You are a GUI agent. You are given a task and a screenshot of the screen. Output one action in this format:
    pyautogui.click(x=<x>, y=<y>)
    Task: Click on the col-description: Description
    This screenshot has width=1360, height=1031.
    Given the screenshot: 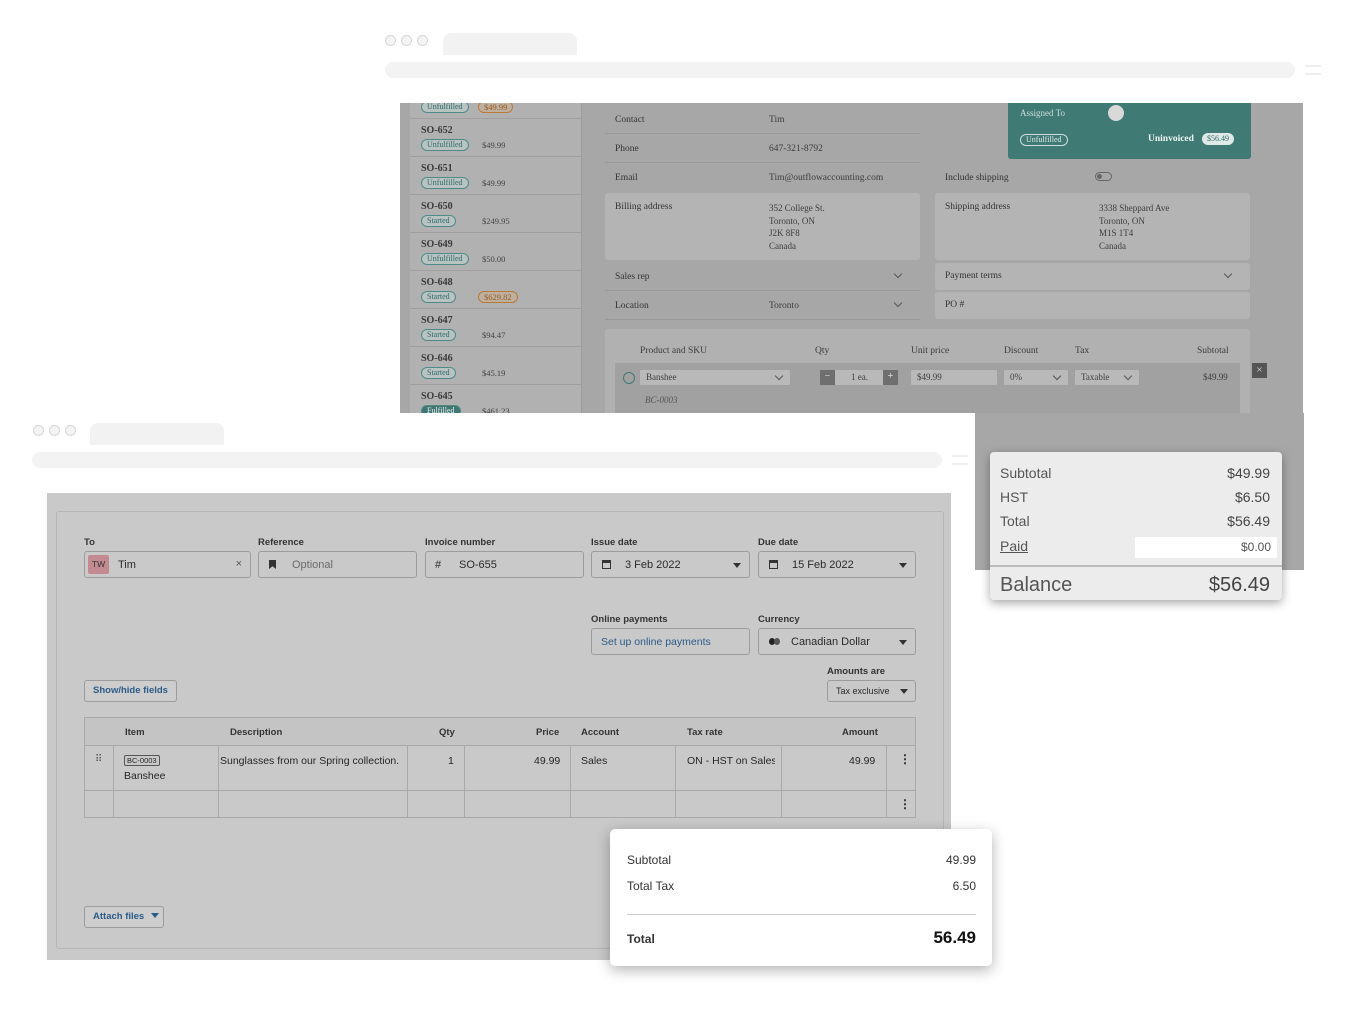 What is the action you would take?
    pyautogui.click(x=256, y=732)
    